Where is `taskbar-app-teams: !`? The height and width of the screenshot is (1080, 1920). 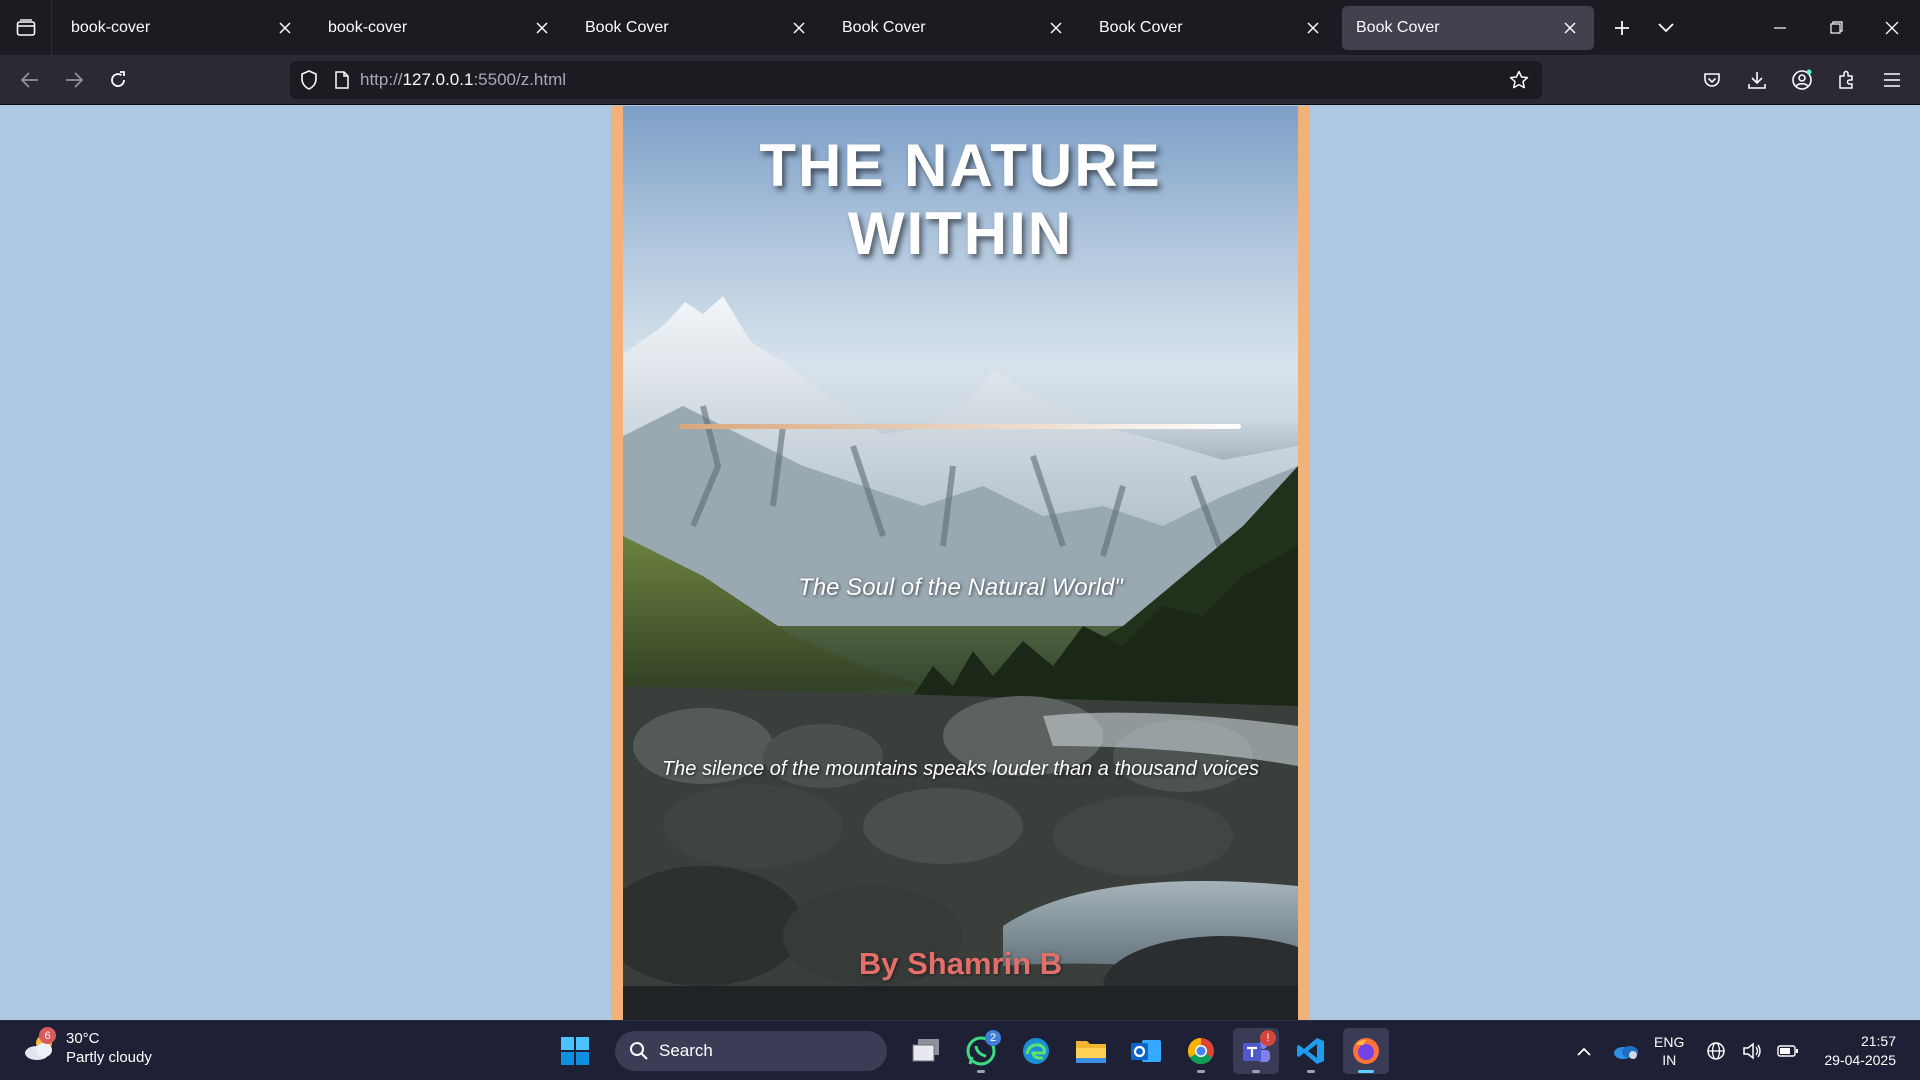
taskbar-app-teams: ! is located at coordinates (1256, 1051).